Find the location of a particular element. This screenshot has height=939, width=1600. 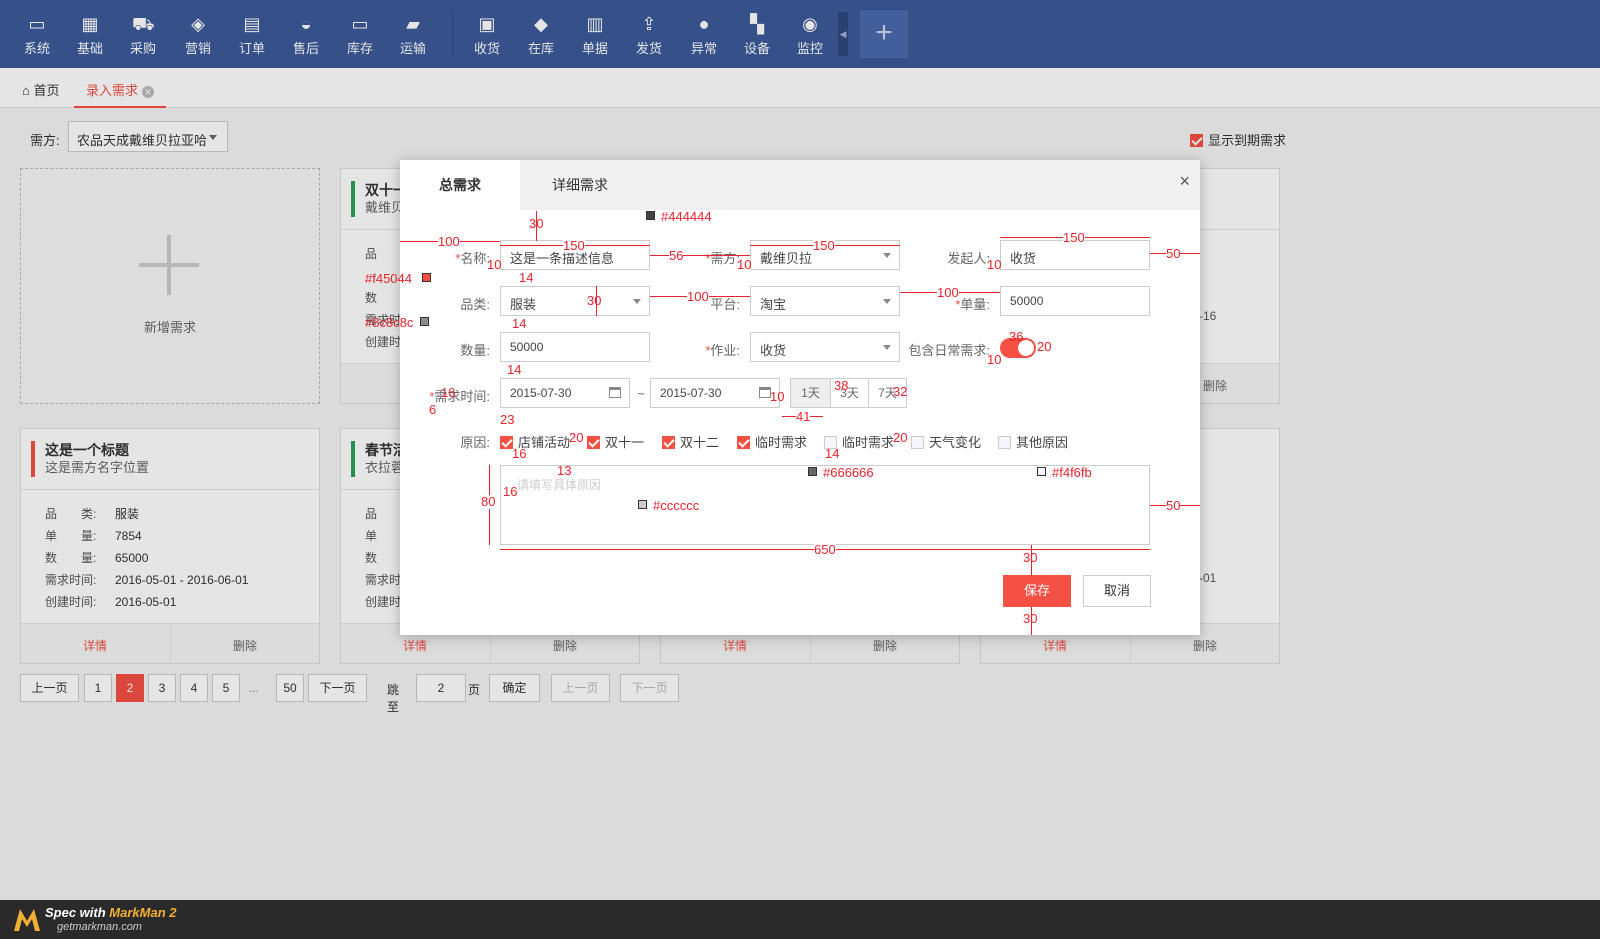

range-1day-button: 1天 is located at coordinates (810, 393).